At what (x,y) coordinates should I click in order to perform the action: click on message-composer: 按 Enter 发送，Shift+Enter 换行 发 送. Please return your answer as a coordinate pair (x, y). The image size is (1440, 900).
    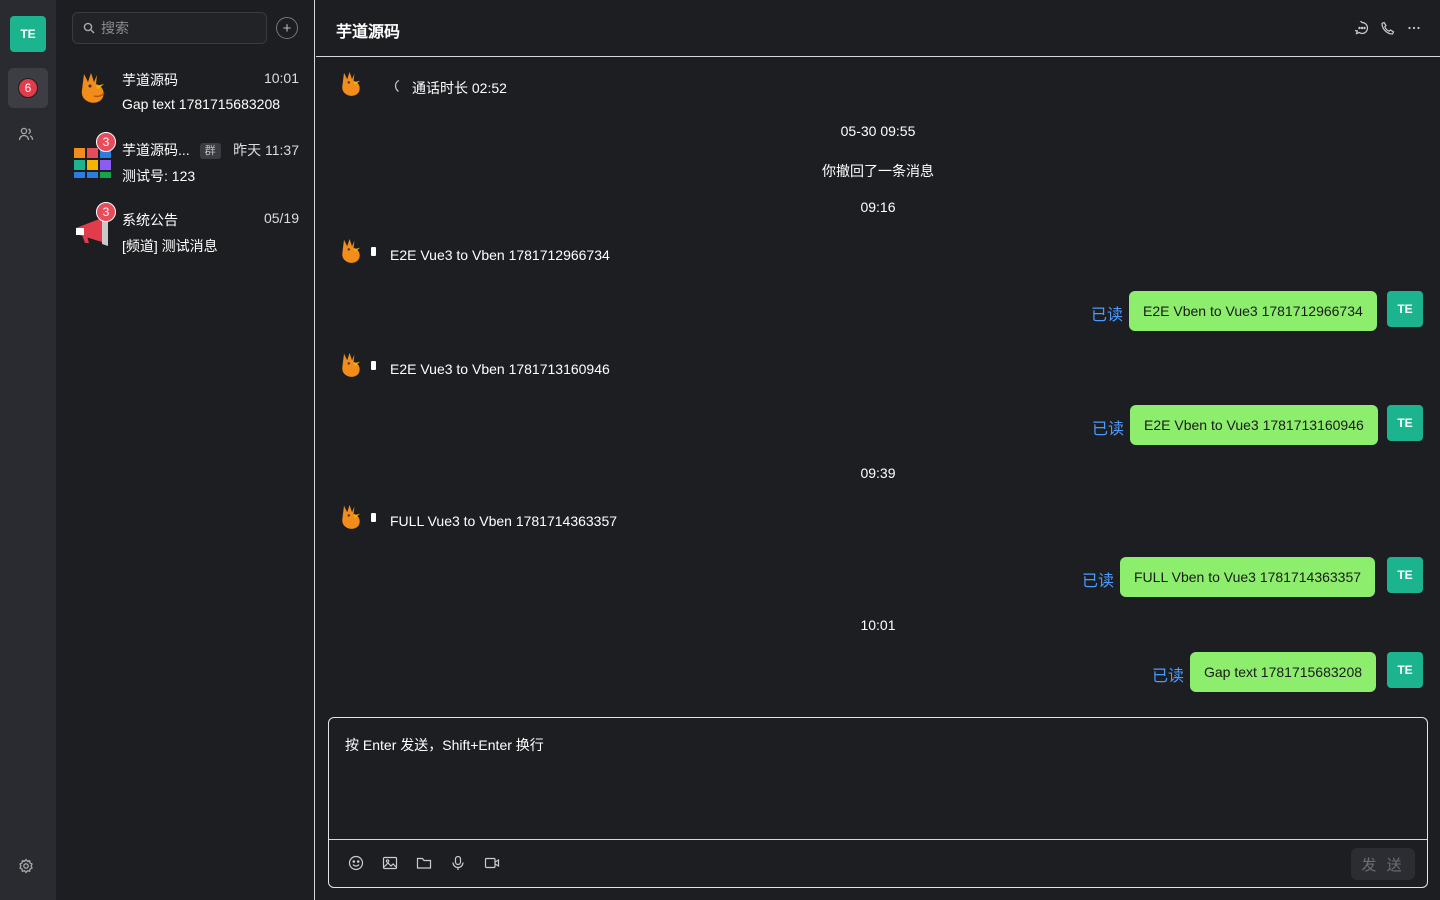
    Looking at the image, I should click on (878, 802).